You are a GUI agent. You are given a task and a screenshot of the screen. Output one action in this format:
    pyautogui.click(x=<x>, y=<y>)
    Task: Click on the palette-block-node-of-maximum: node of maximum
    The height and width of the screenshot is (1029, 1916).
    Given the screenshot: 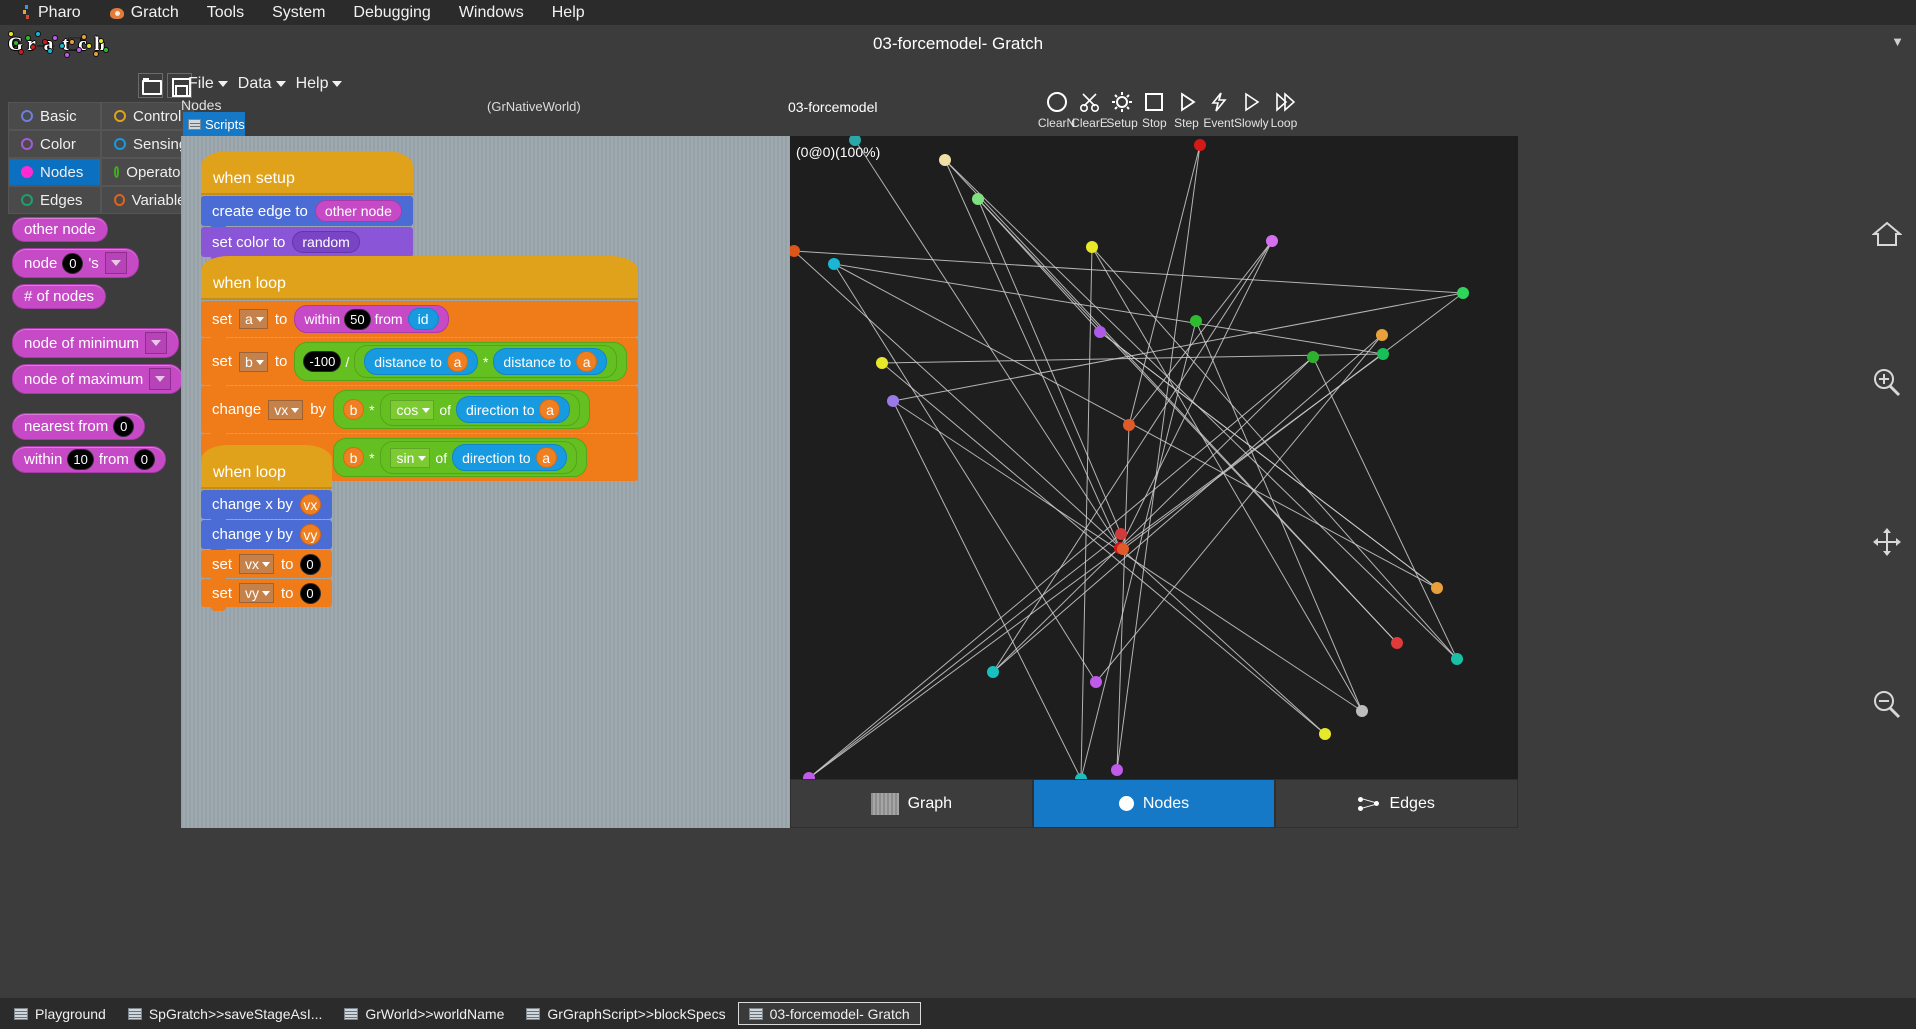 What is the action you would take?
    pyautogui.click(x=98, y=379)
    